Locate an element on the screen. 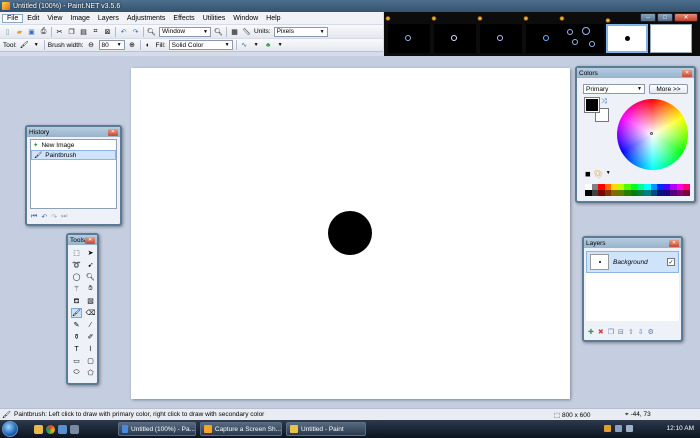  rectangle-select-icon: ⬚ is located at coordinates (76, 253).